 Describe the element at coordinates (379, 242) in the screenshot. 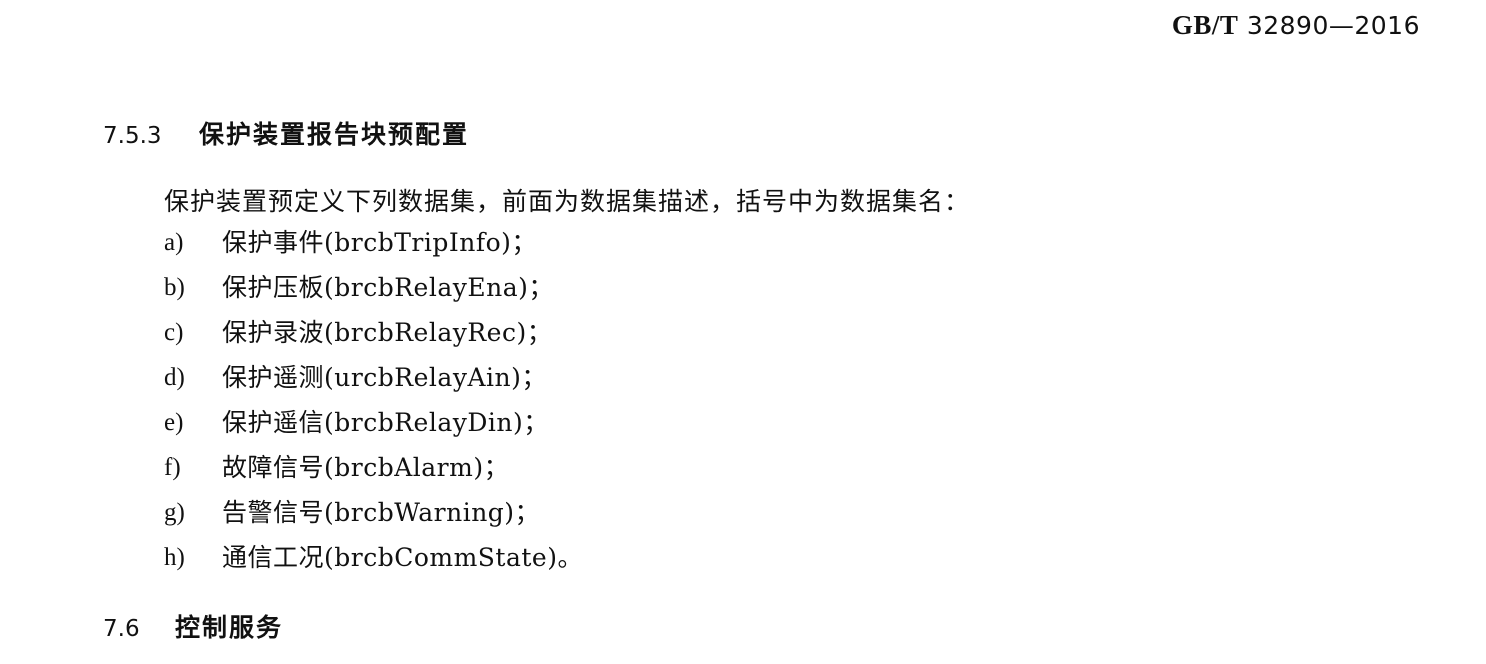

I see `list-item-text: 保护事件(brcbTripInfo)；` at that location.